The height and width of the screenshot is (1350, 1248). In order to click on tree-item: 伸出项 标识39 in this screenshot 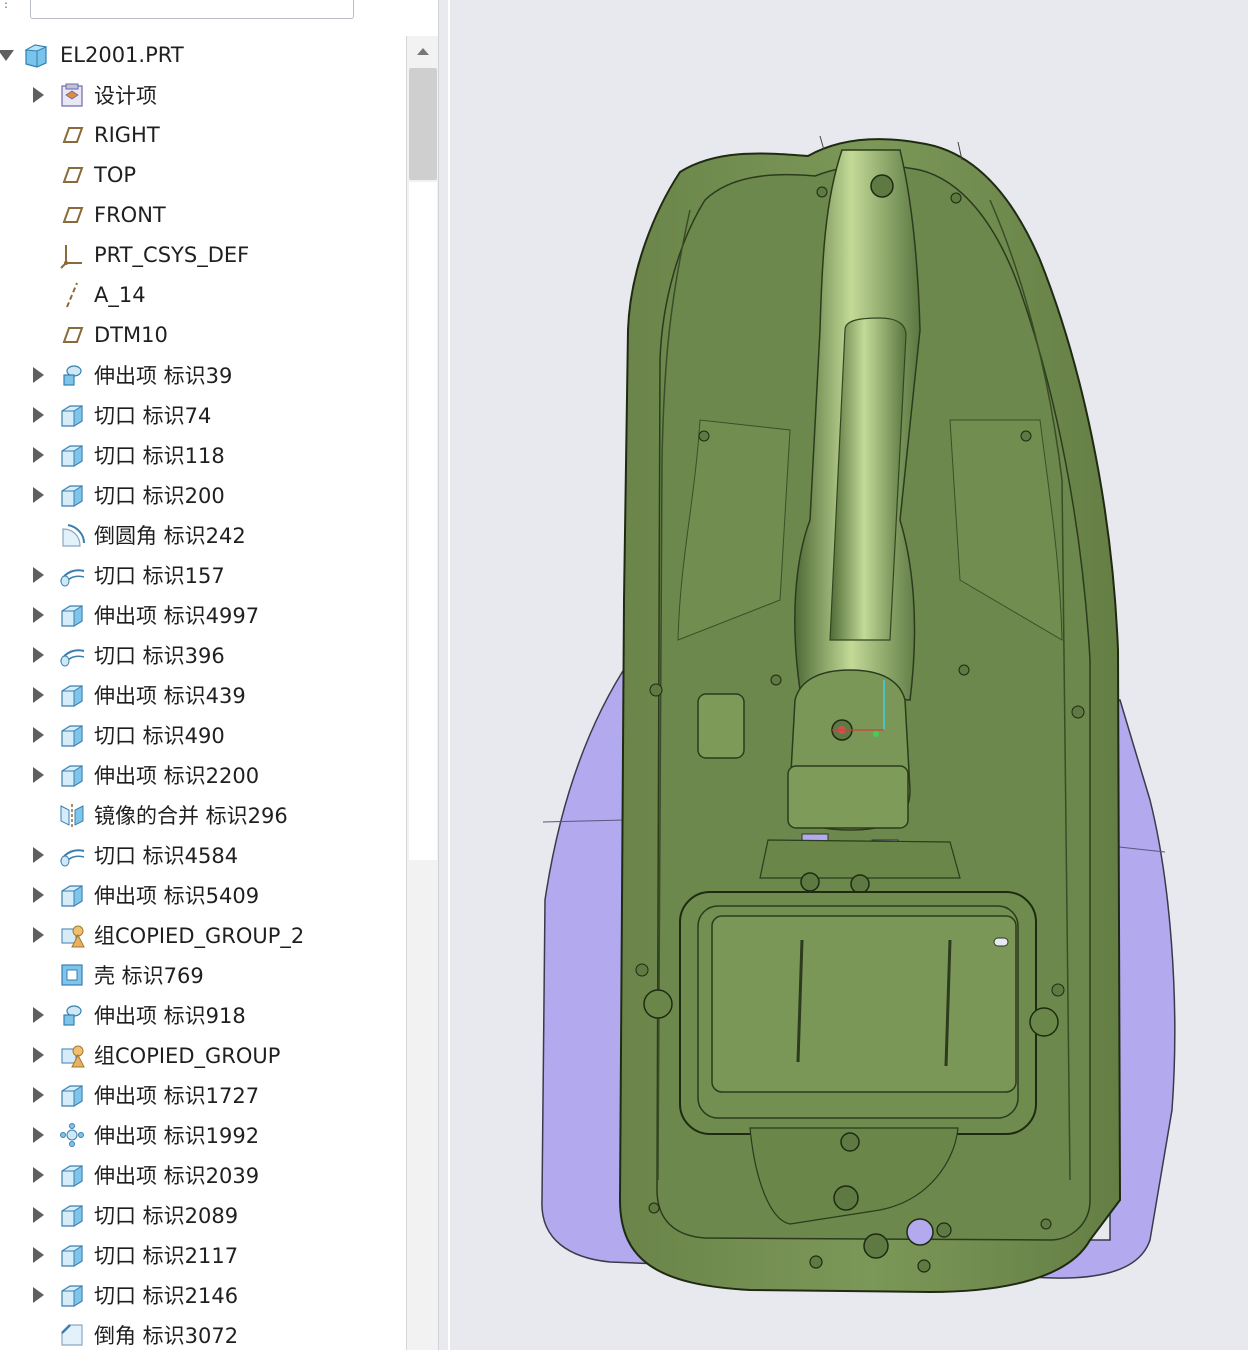, I will do `click(203, 375)`.